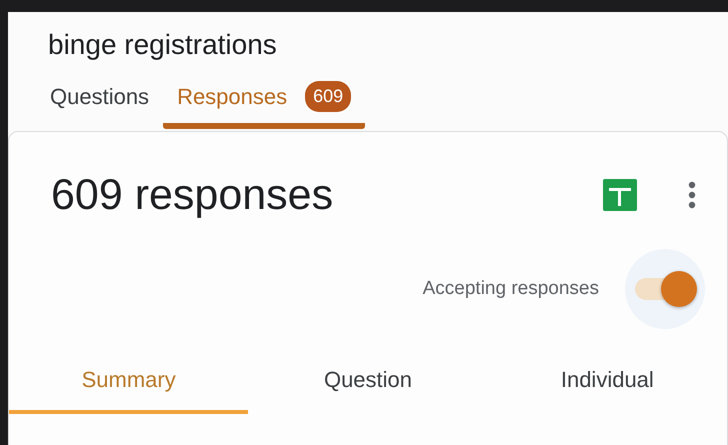 This screenshot has height=445, width=728. What do you see at coordinates (368, 385) in the screenshot?
I see `view-tab: Question` at bounding box center [368, 385].